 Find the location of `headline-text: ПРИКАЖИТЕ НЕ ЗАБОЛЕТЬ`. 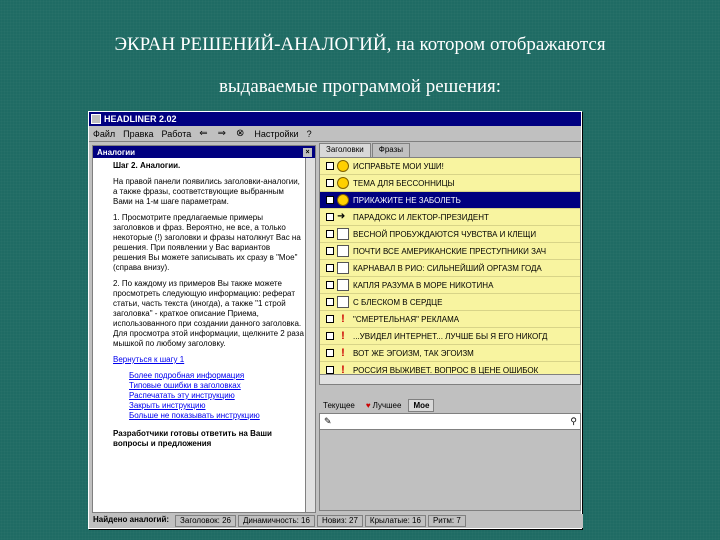

headline-text: ПРИКАЖИТЕ НЕ ЗАБОЛЕТЬ is located at coordinates (407, 200).